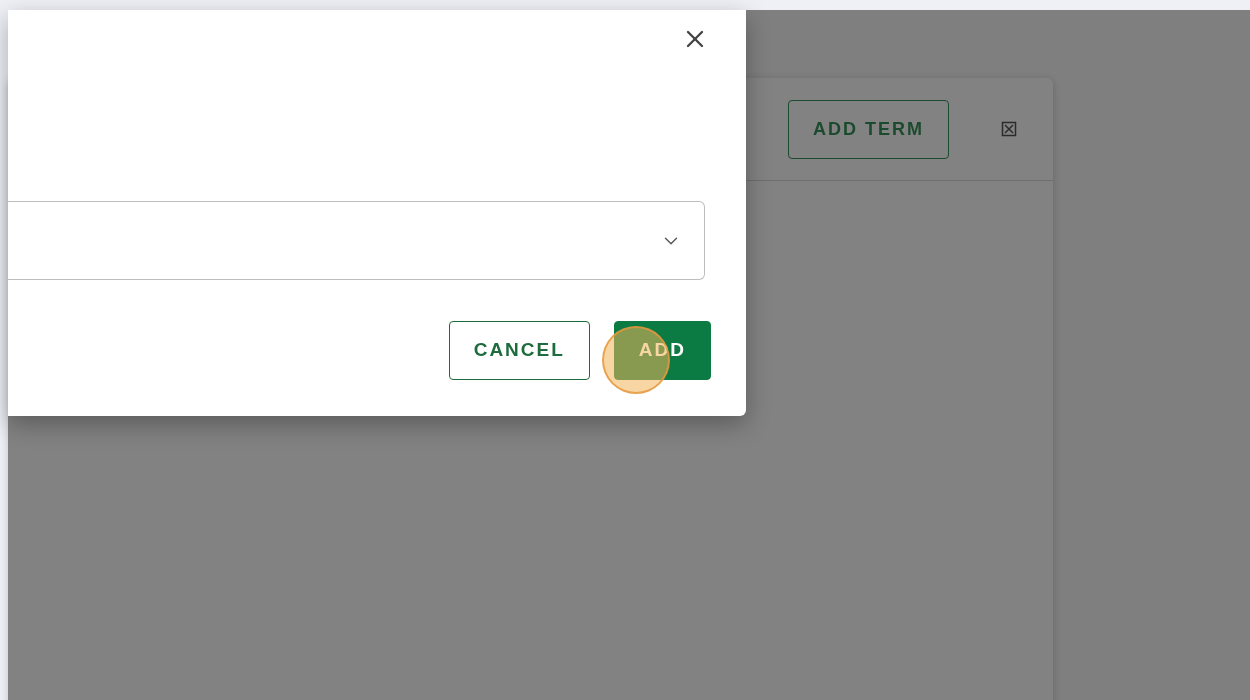  I want to click on add-term-button: ADD TERM, so click(868, 129).